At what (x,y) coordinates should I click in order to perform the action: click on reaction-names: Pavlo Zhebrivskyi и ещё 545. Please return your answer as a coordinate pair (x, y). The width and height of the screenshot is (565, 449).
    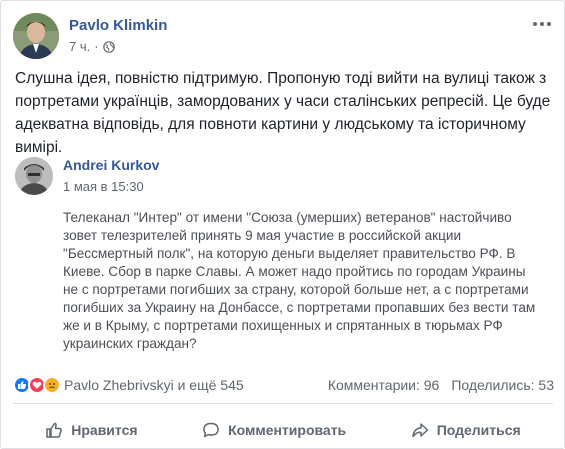
    Looking at the image, I should click on (196, 385).